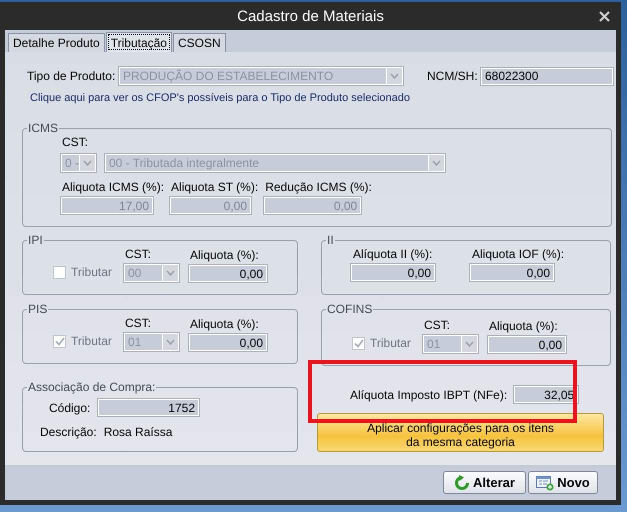 This screenshot has height=512, width=627. Describe the element at coordinates (604, 16) in the screenshot. I see `close-icon` at that location.